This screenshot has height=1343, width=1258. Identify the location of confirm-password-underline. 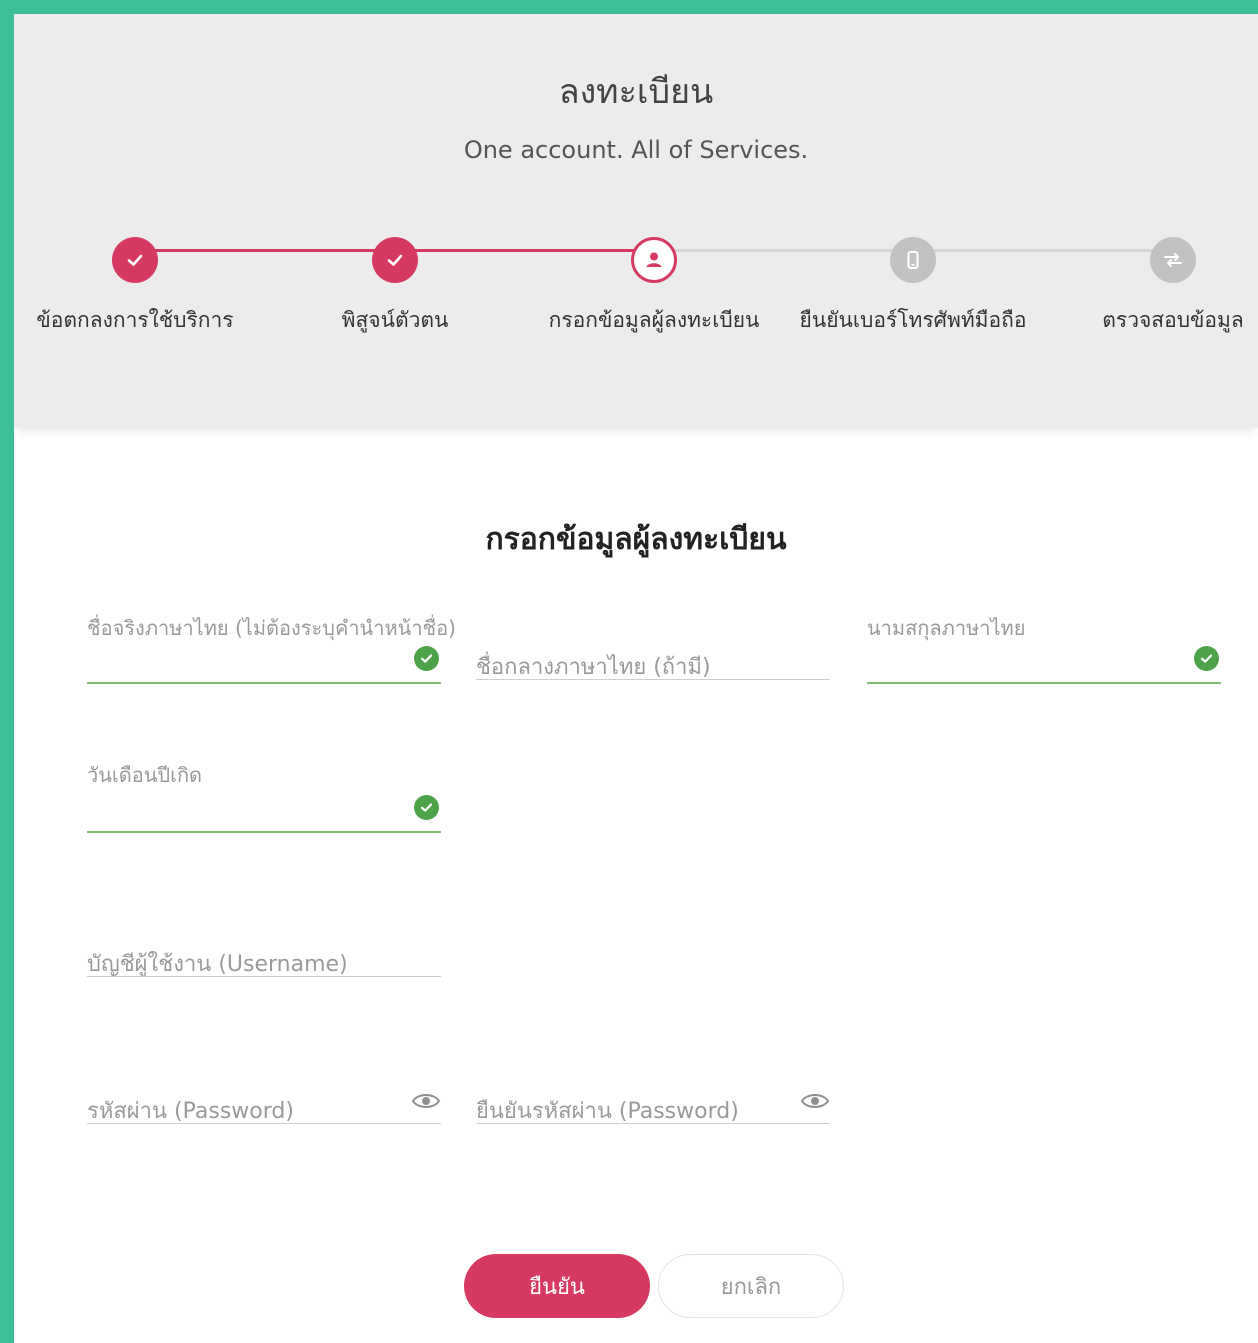
(653, 1123).